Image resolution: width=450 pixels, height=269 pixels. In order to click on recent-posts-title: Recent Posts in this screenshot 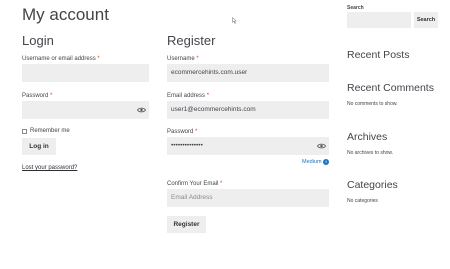, I will do `click(378, 55)`.